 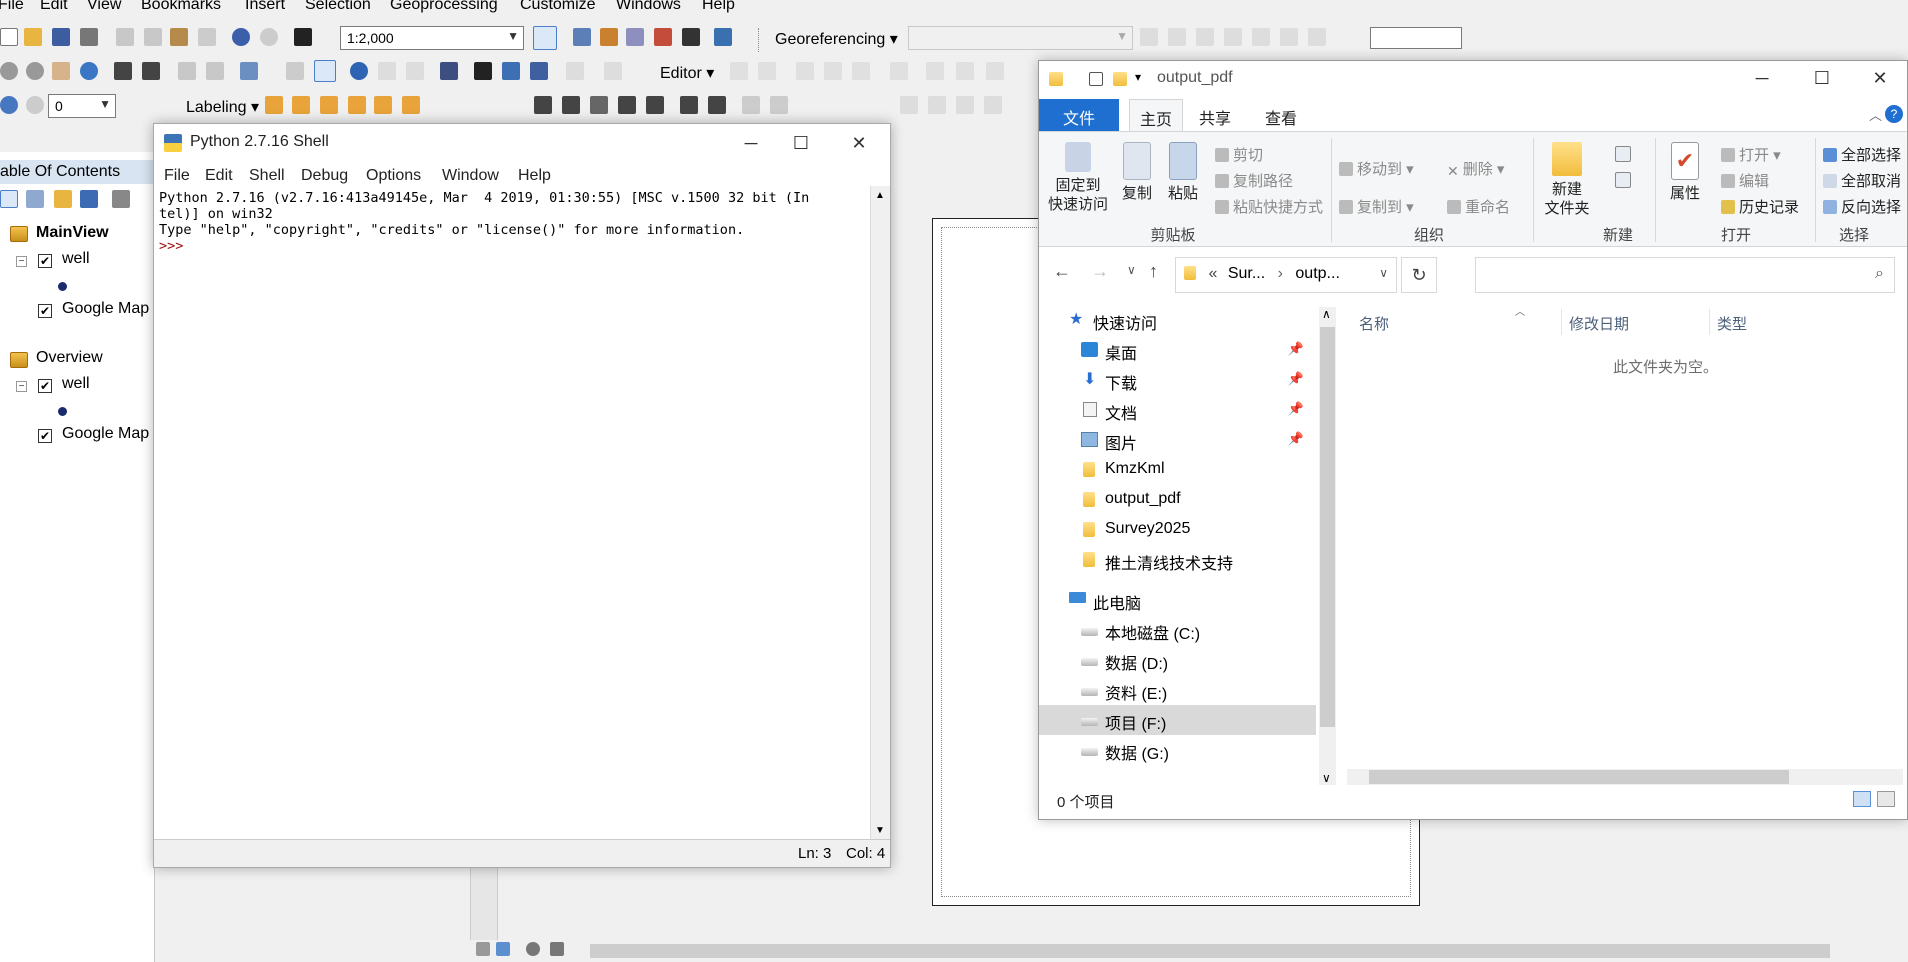 What do you see at coordinates (511, 71) in the screenshot?
I see `find-route-icon` at bounding box center [511, 71].